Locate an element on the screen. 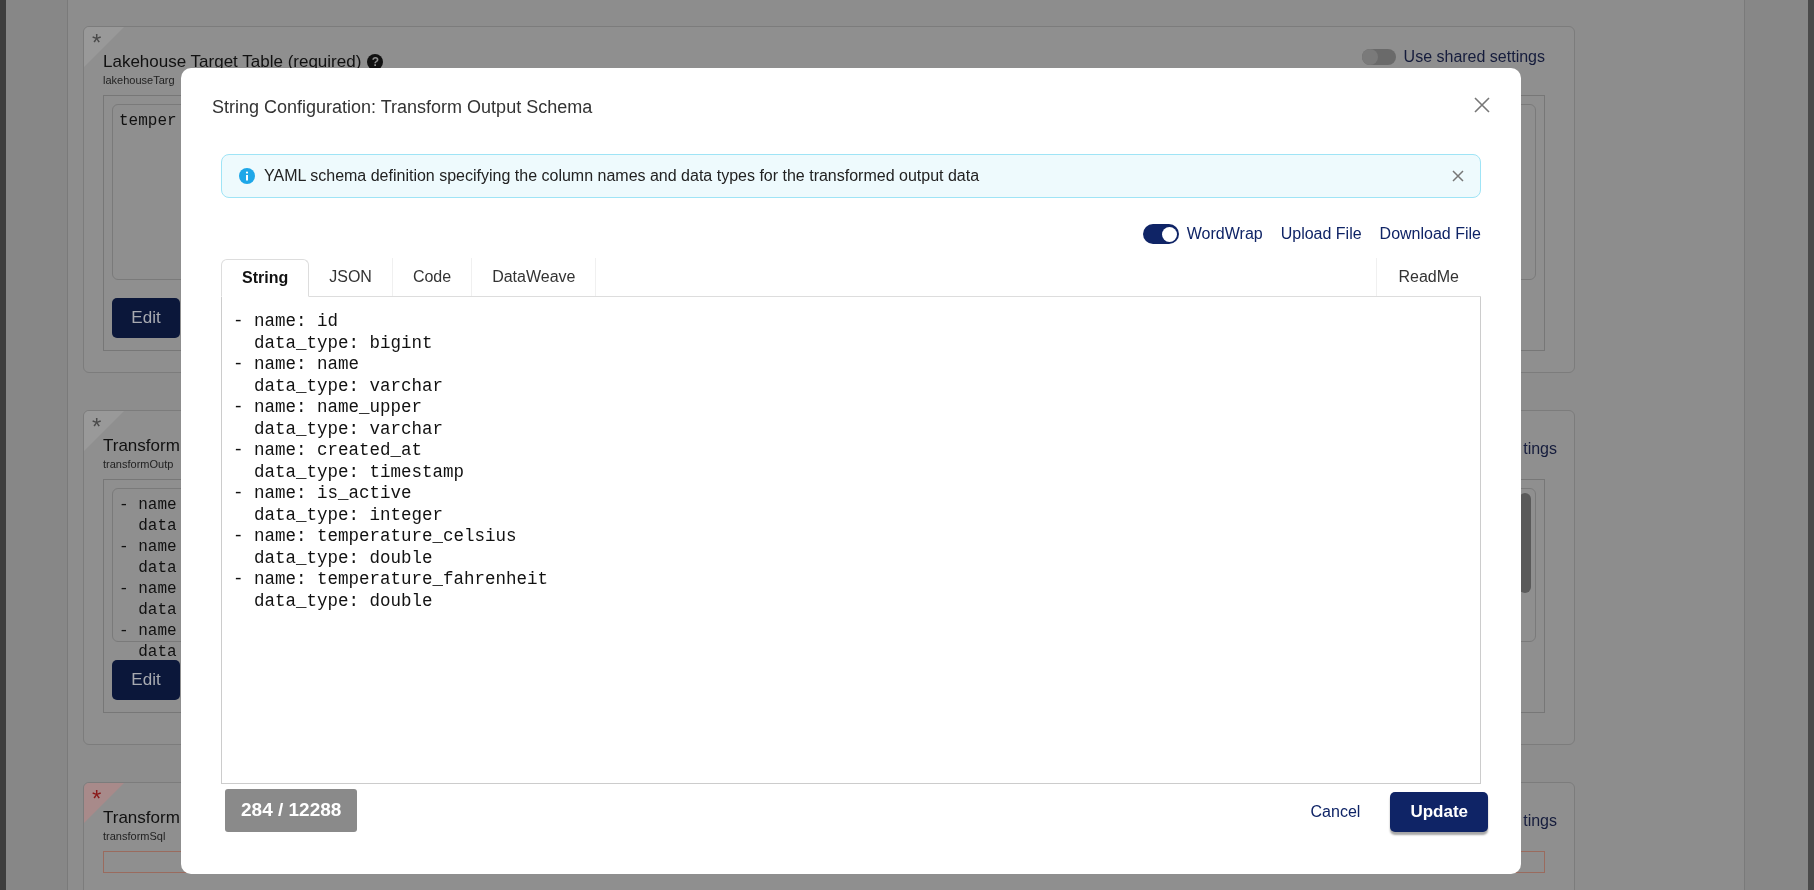 The height and width of the screenshot is (890, 1814). shared-settings-label: Use shared settings is located at coordinates (1474, 57).